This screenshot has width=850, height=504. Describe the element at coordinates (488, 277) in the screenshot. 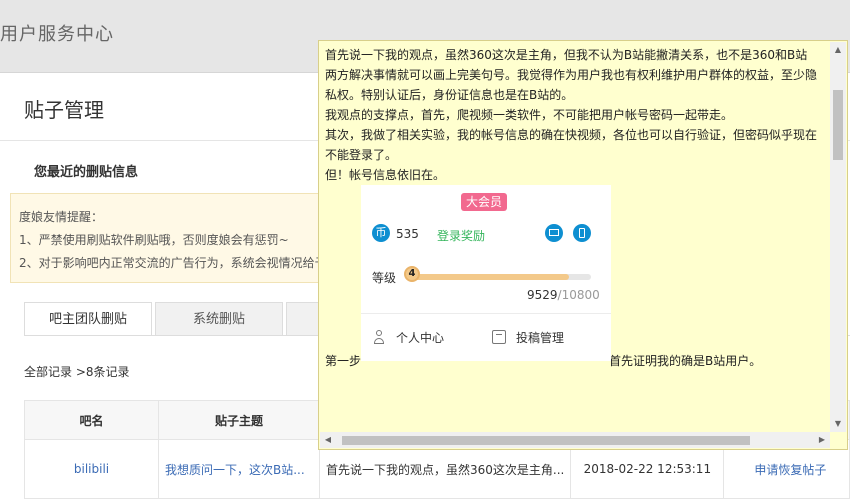

I see `level-progress-fill` at that location.